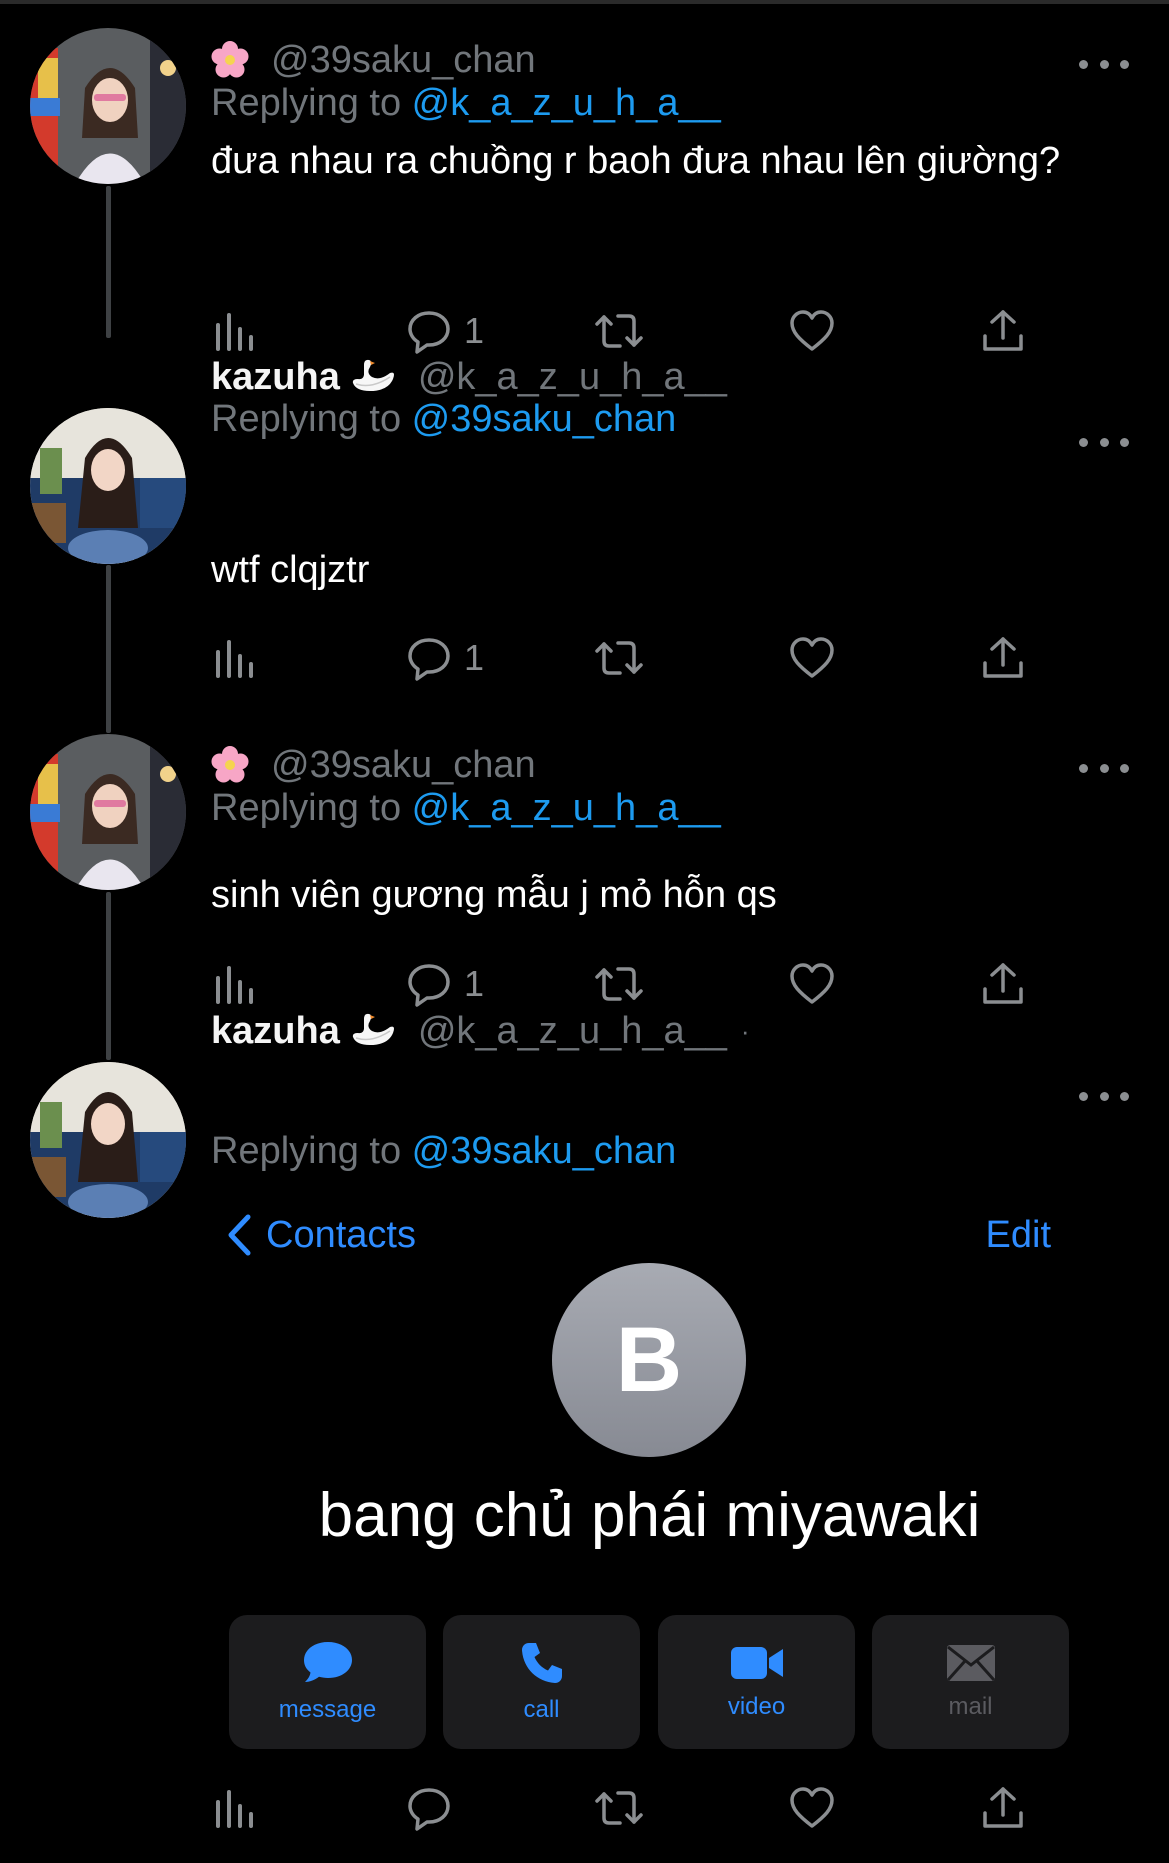  I want to click on message-bubble-icon, so click(327, 1662).